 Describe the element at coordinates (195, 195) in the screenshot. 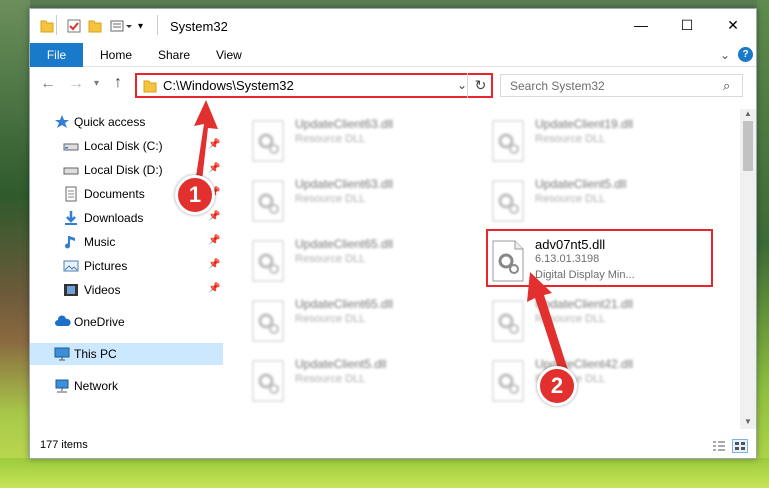

I see `step-marker-1: 1` at that location.